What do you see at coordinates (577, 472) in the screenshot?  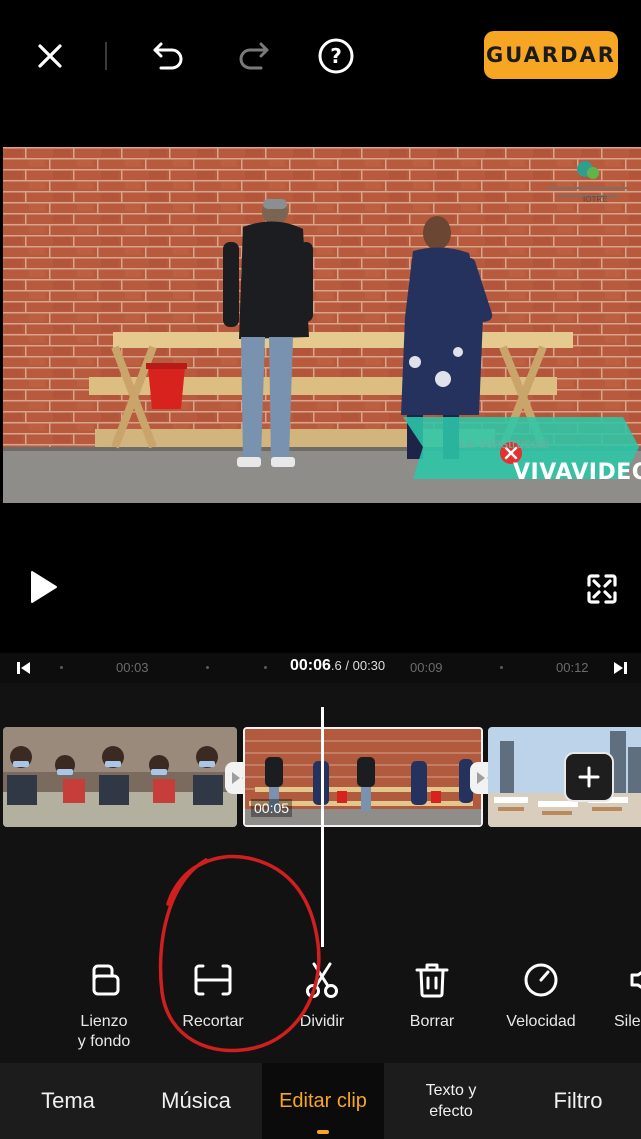 I see `vivavideo-watermark: VIVAVIDEO` at bounding box center [577, 472].